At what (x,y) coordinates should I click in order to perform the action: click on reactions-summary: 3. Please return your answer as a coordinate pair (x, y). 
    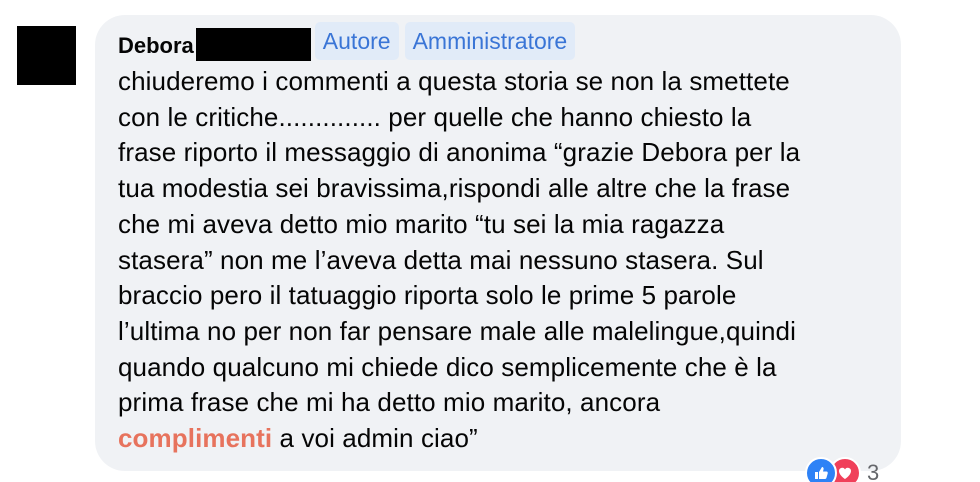
    Looking at the image, I should click on (842, 469).